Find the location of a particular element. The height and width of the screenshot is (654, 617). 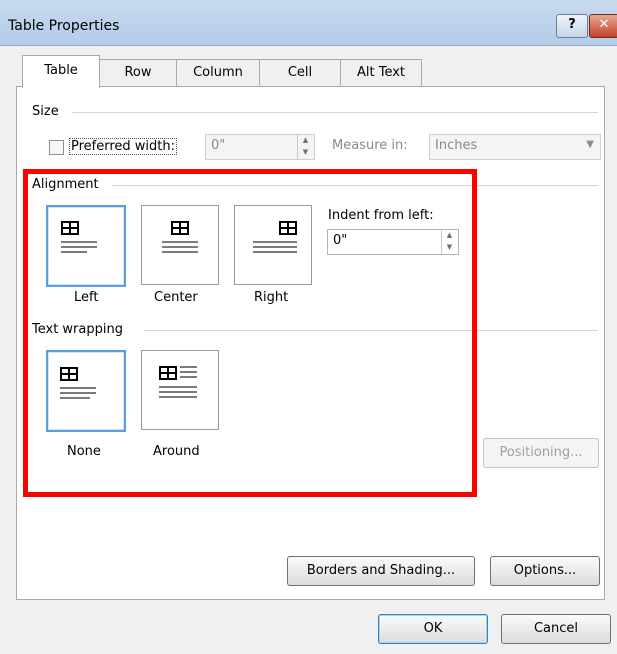

ok-button: OK is located at coordinates (433, 629).